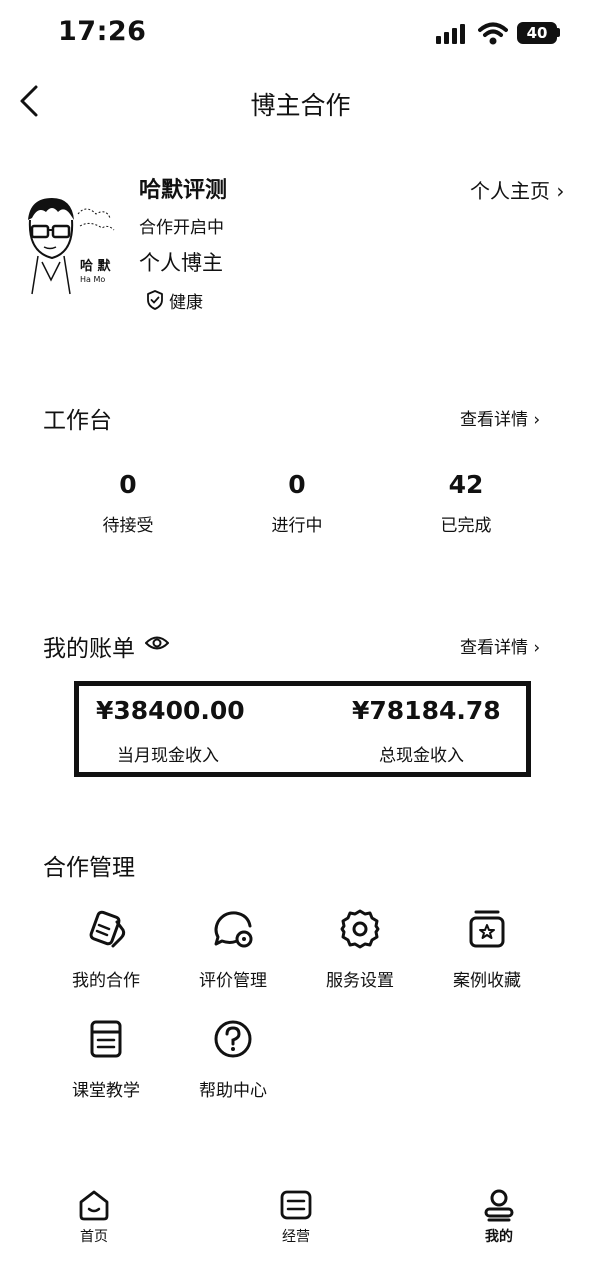 The height and width of the screenshot is (1280, 601). Describe the element at coordinates (106, 949) in the screenshot. I see `grid-item-my-cooperation: 我的合作` at that location.